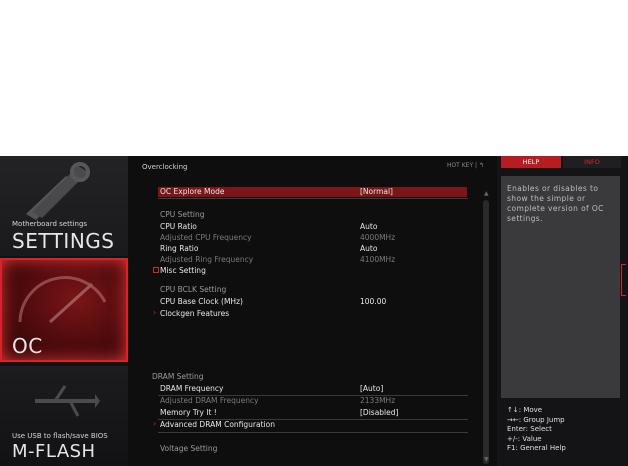 This screenshot has width=628, height=466. What do you see at coordinates (63, 241) in the screenshot?
I see `settings-title: SETTINGS` at bounding box center [63, 241].